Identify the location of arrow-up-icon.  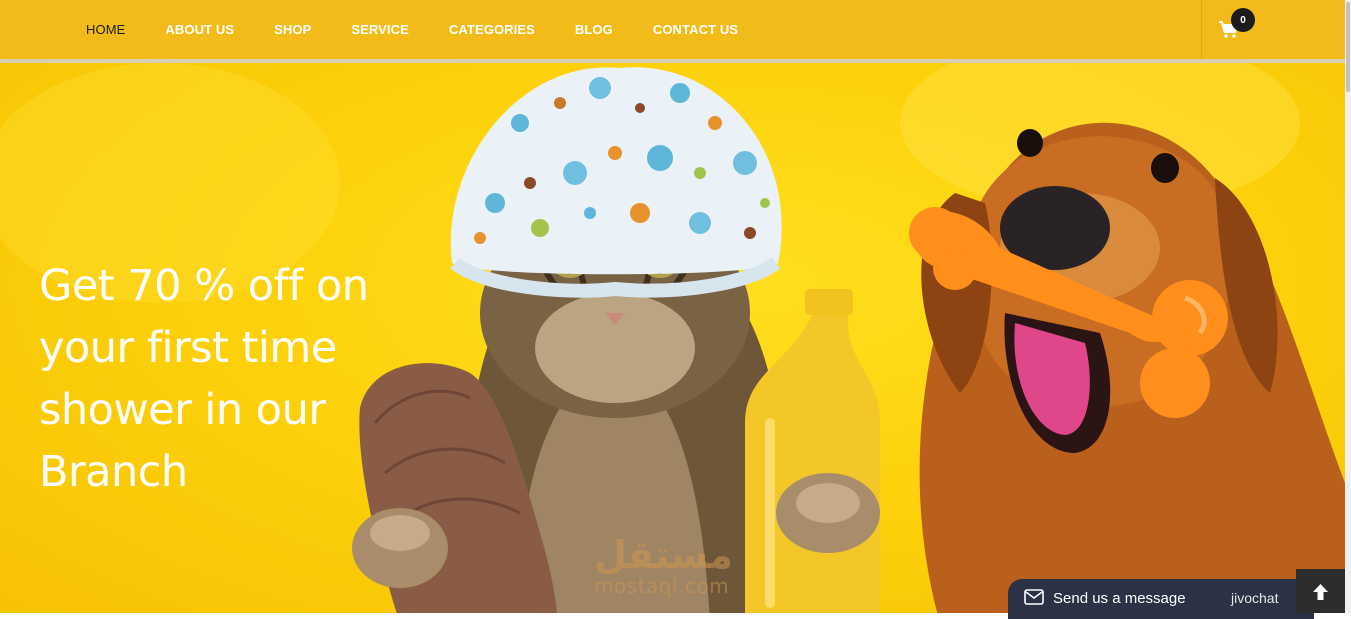
(1320, 592).